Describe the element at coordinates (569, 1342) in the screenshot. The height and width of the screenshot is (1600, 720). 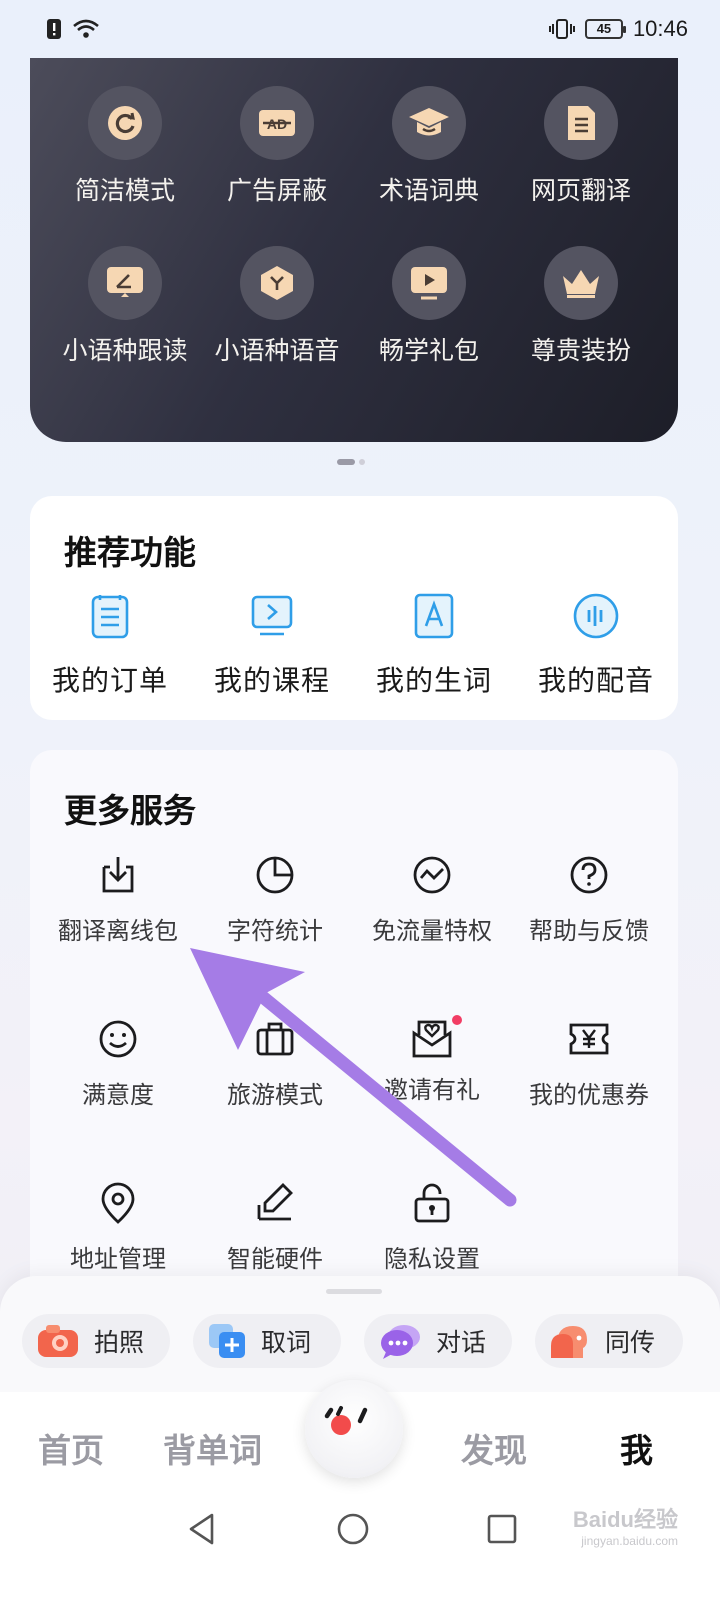
I see `interpret-head-icon` at that location.